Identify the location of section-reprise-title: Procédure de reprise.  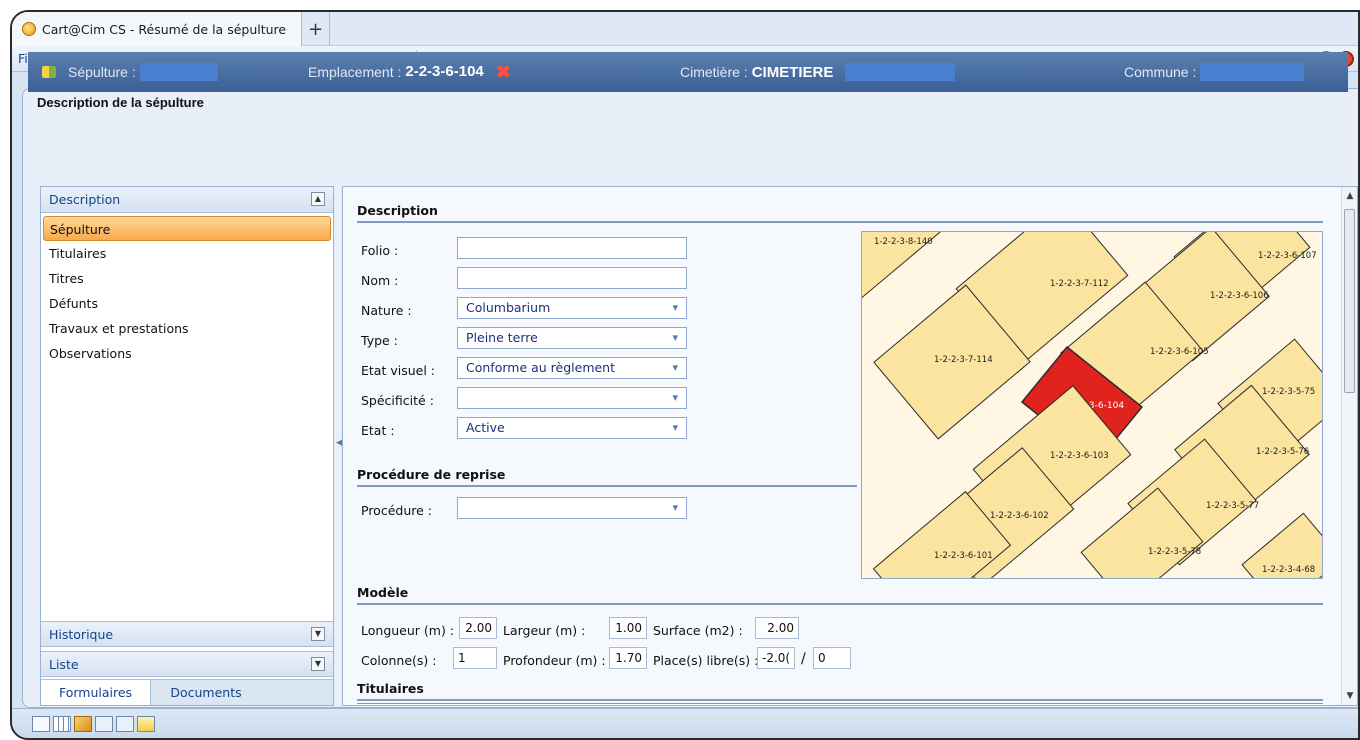
(607, 477).